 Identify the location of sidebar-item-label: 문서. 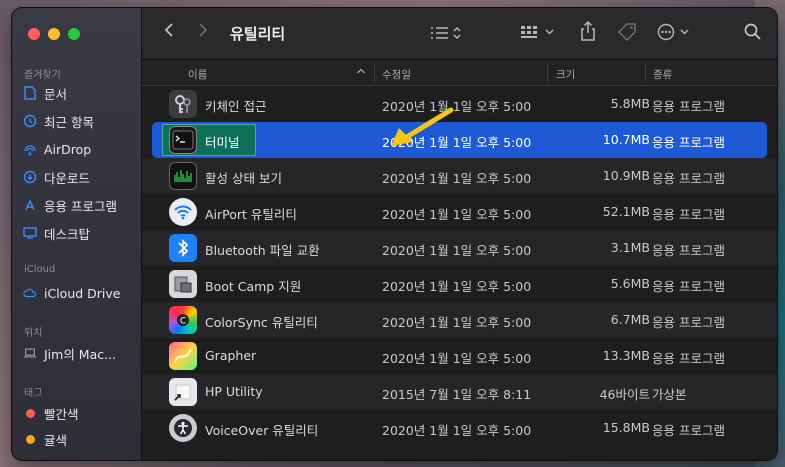
(56, 94).